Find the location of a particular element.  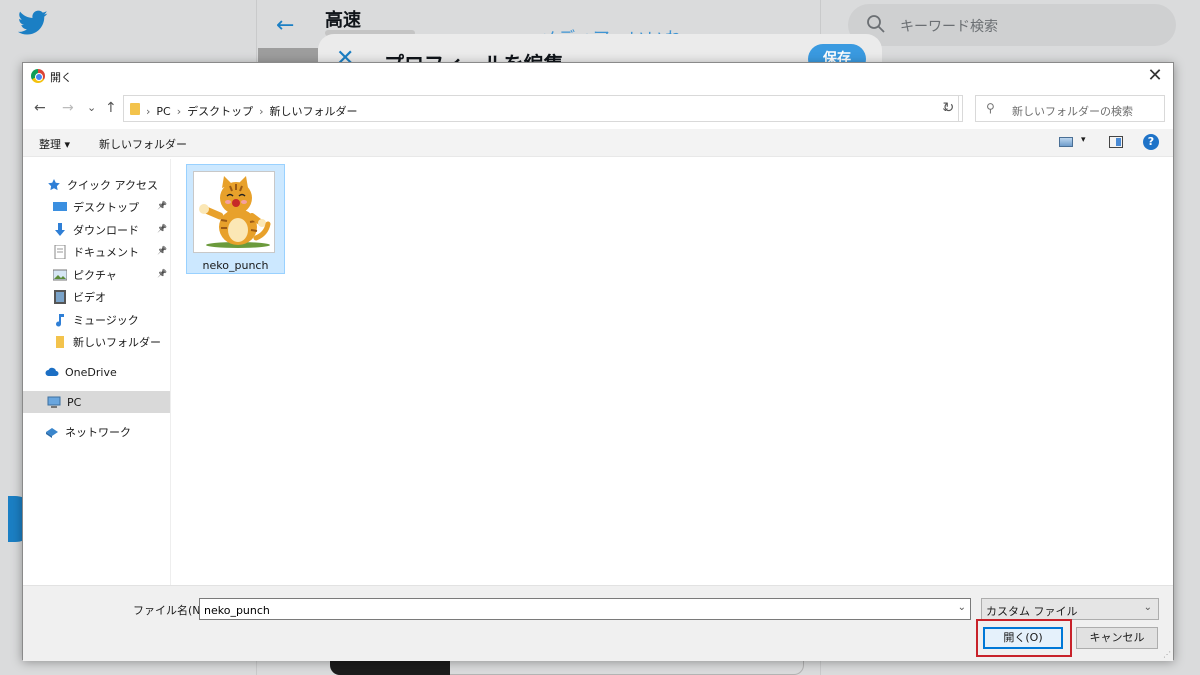

search-icon: ⚲ is located at coordinates (990, 108).